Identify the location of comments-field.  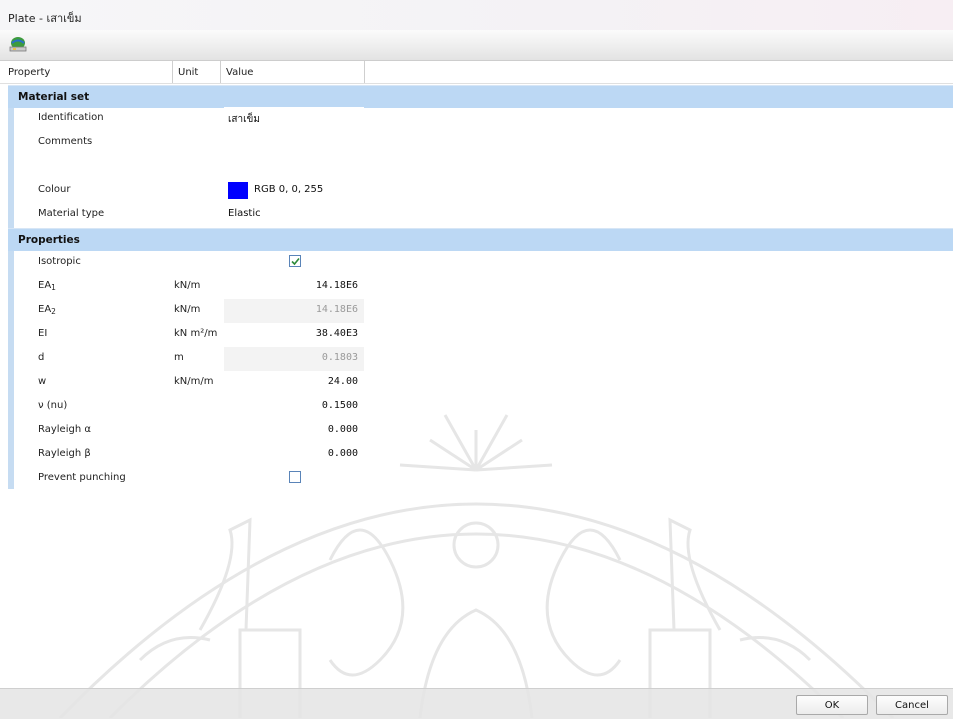
(294, 155).